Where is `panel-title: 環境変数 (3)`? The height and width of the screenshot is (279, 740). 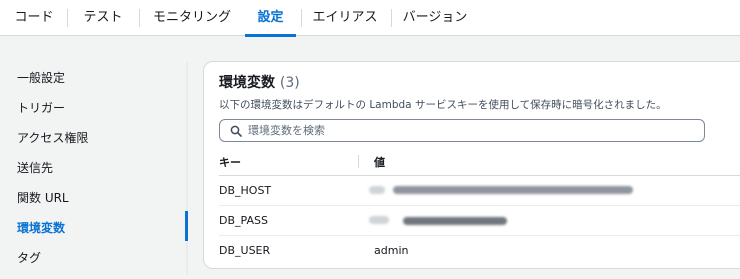
panel-title: 環境変数 (3) is located at coordinates (259, 82).